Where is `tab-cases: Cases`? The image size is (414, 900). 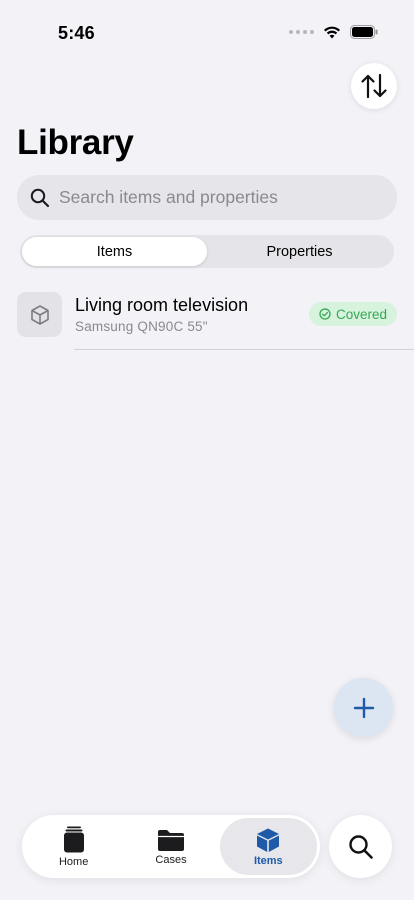
tab-cases: Cases is located at coordinates (170, 846).